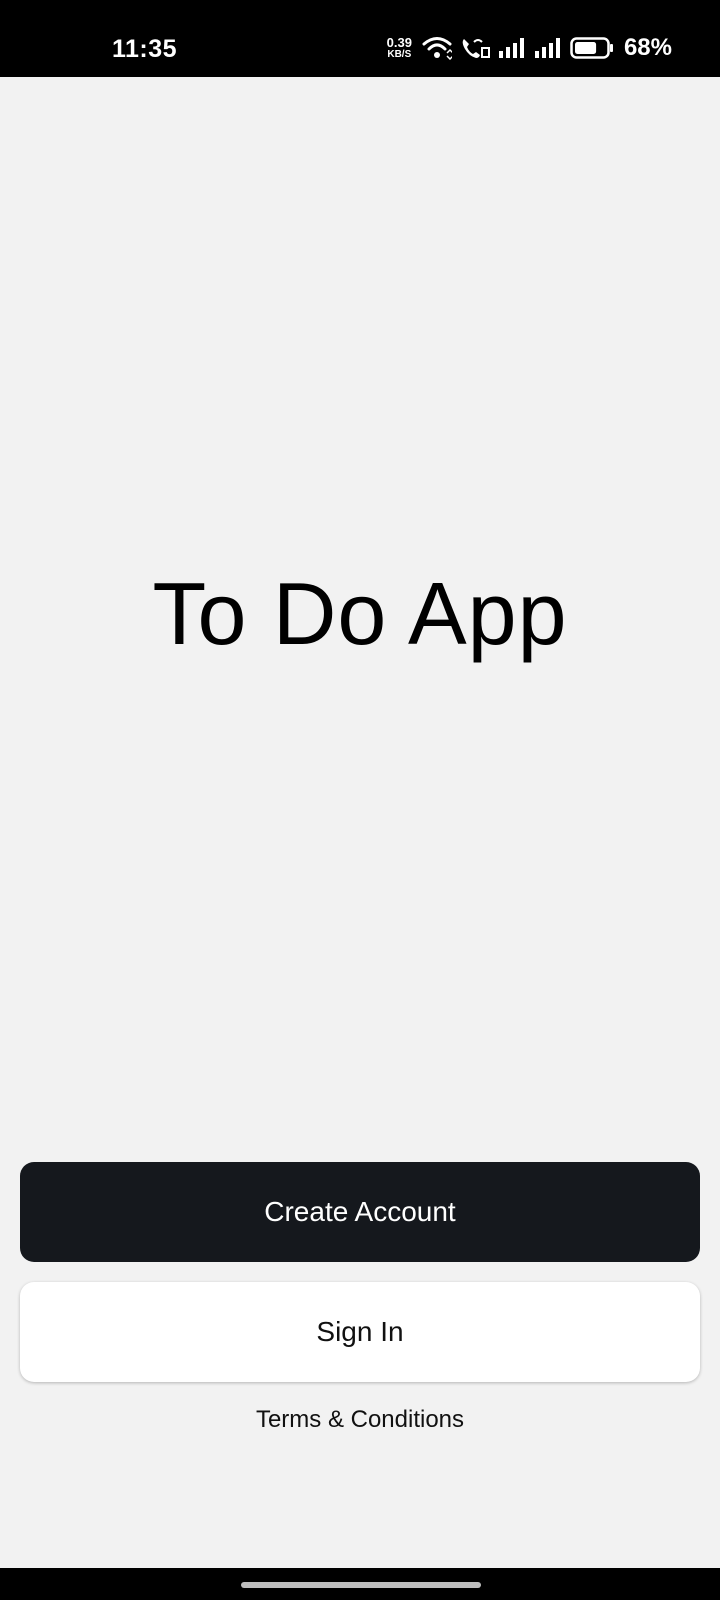 Image resolution: width=720 pixels, height=1600 pixels. I want to click on navigation-bar, so click(360, 1584).